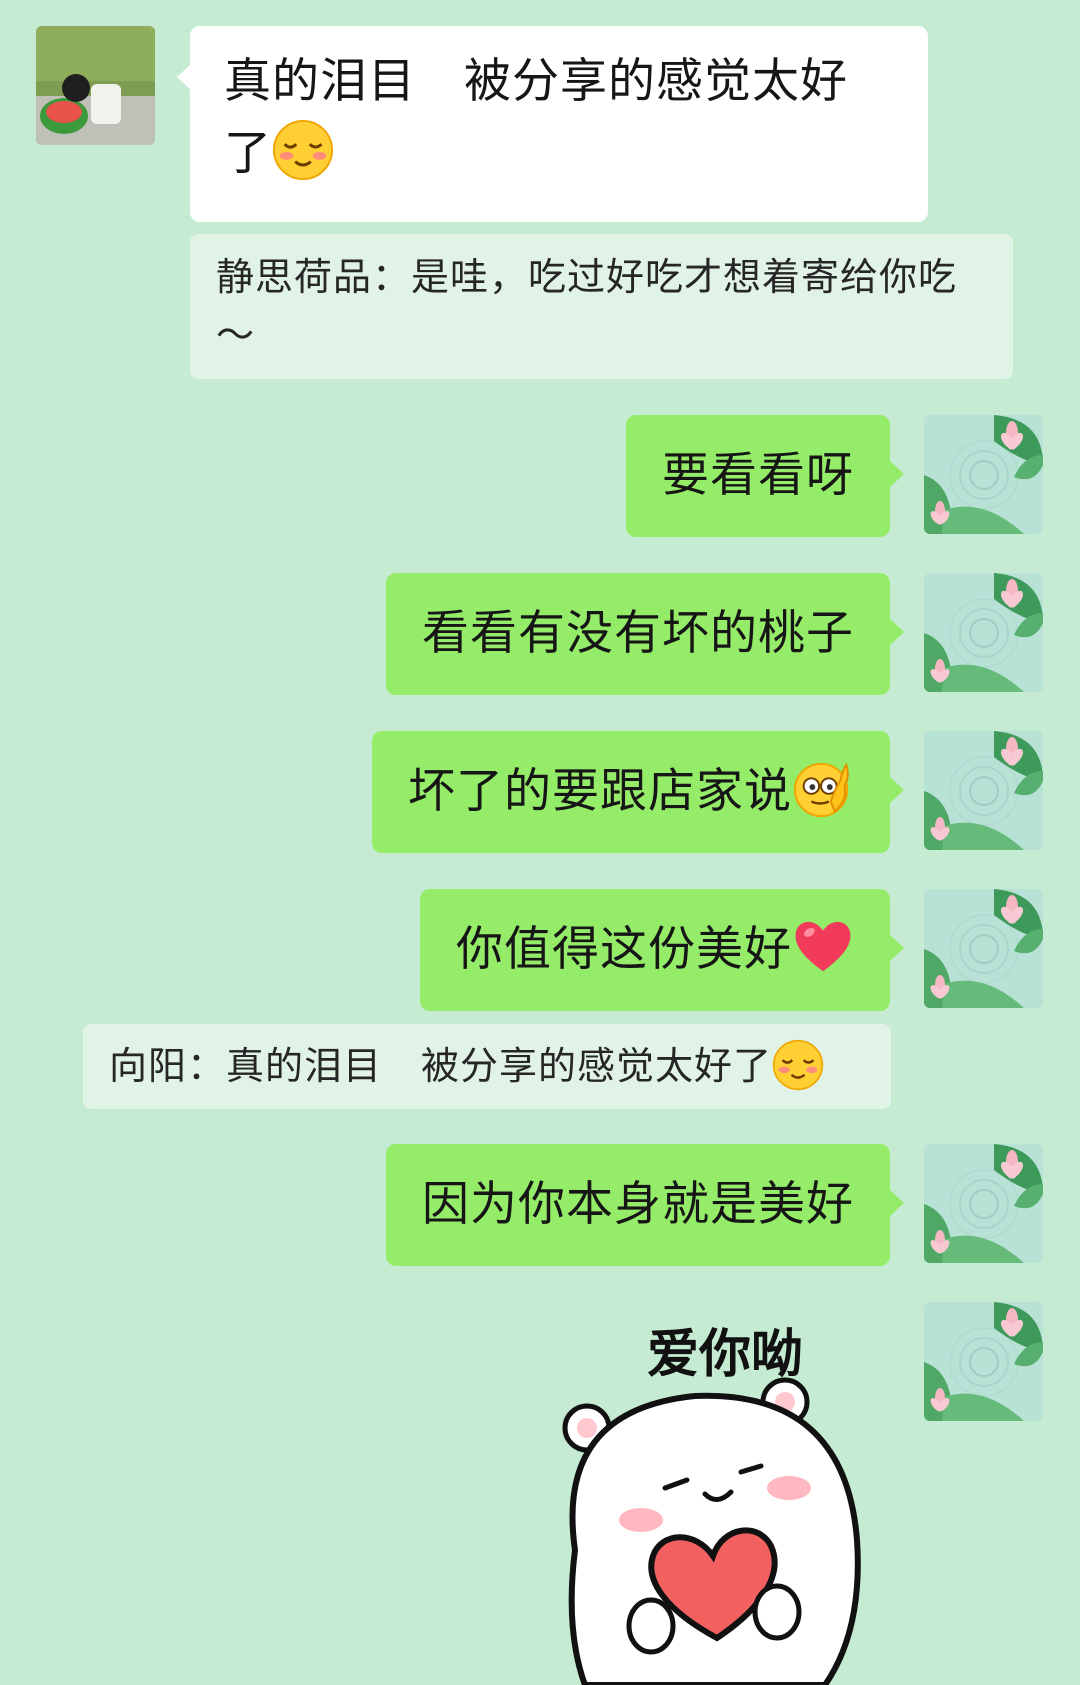  I want to click on outgoing-message-bubble: 要看看呀, so click(765, 476).